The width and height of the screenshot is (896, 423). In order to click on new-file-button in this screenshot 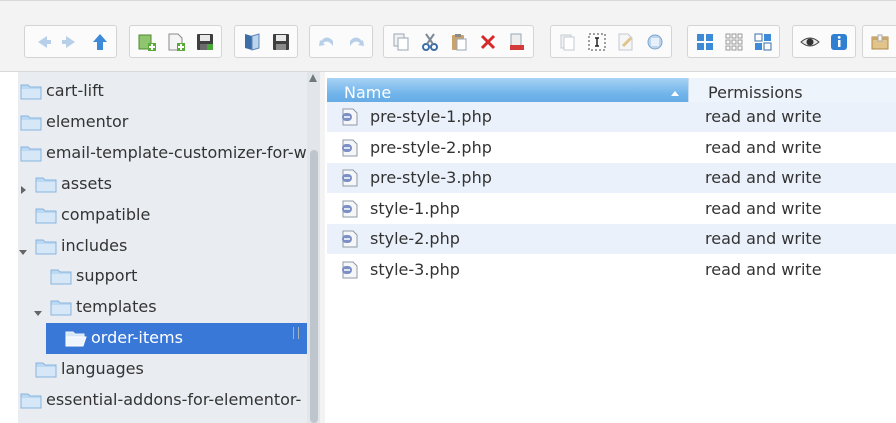, I will do `click(175, 41)`.